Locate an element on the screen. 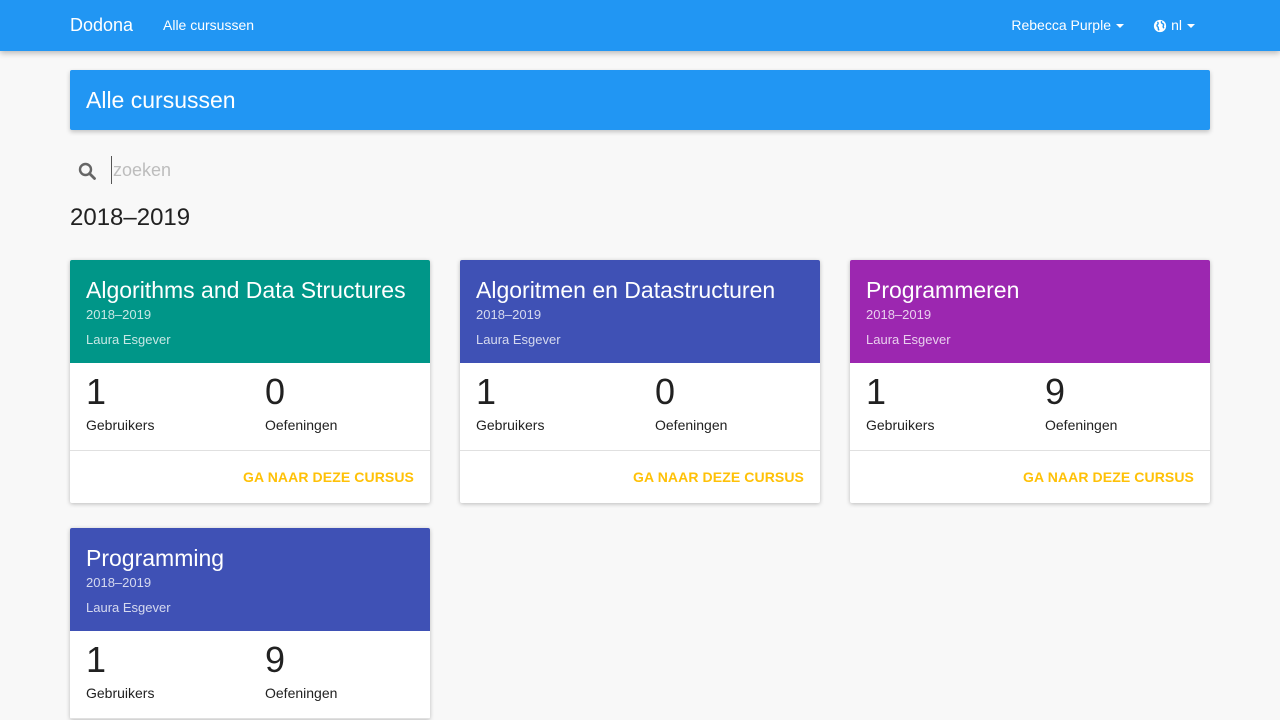  course-title: Programmeren is located at coordinates (943, 290).